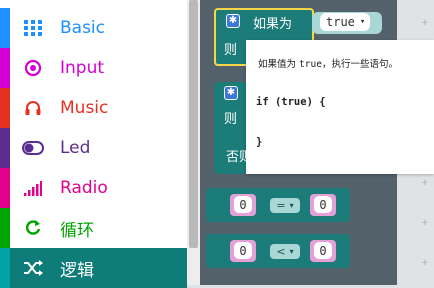 This screenshot has height=288, width=434. I want to click on operator-dropdown: < ▾, so click(285, 251).